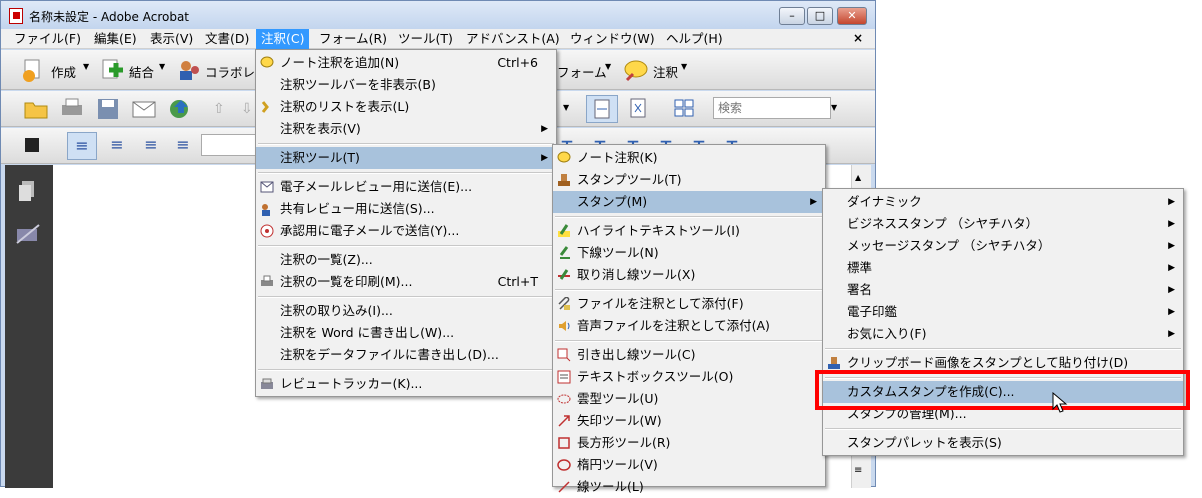 This screenshot has width=1202, height=498. I want to click on zoom-dropdown-icon: ▼, so click(566, 107).